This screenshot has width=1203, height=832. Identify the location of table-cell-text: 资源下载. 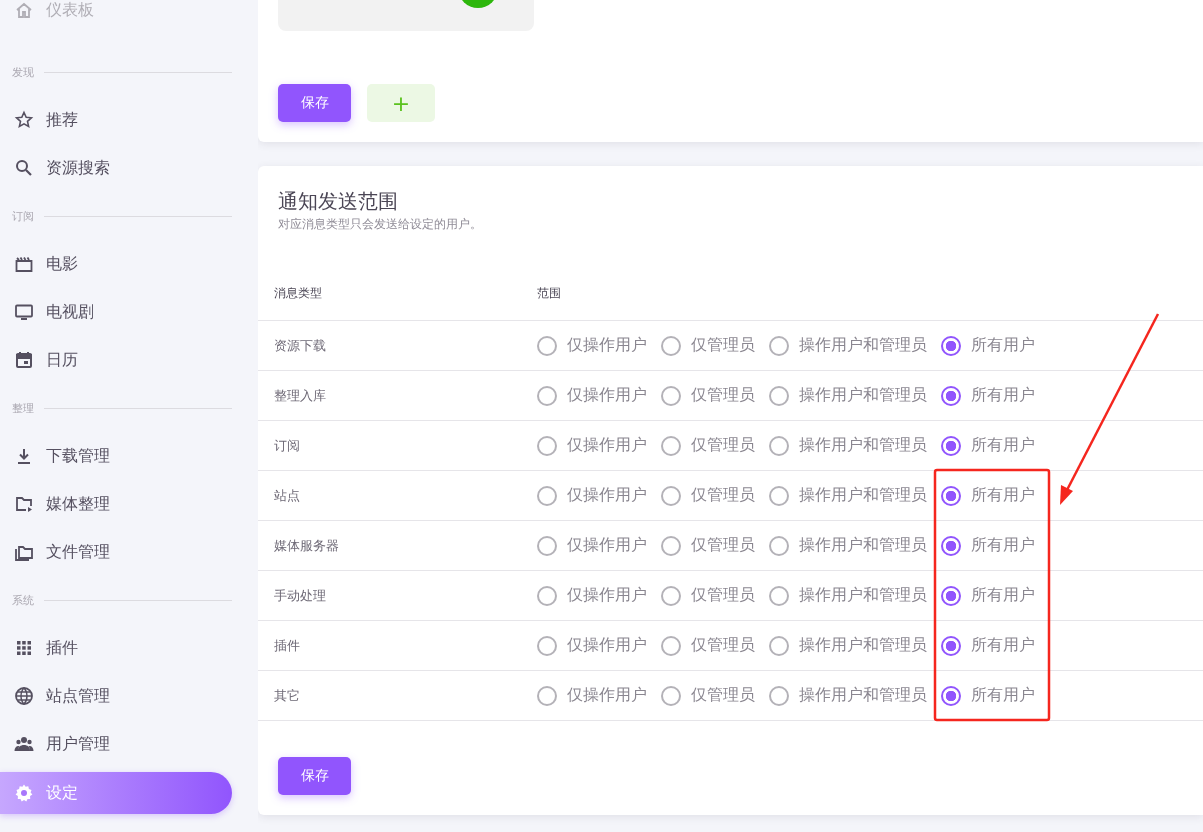
(300, 345).